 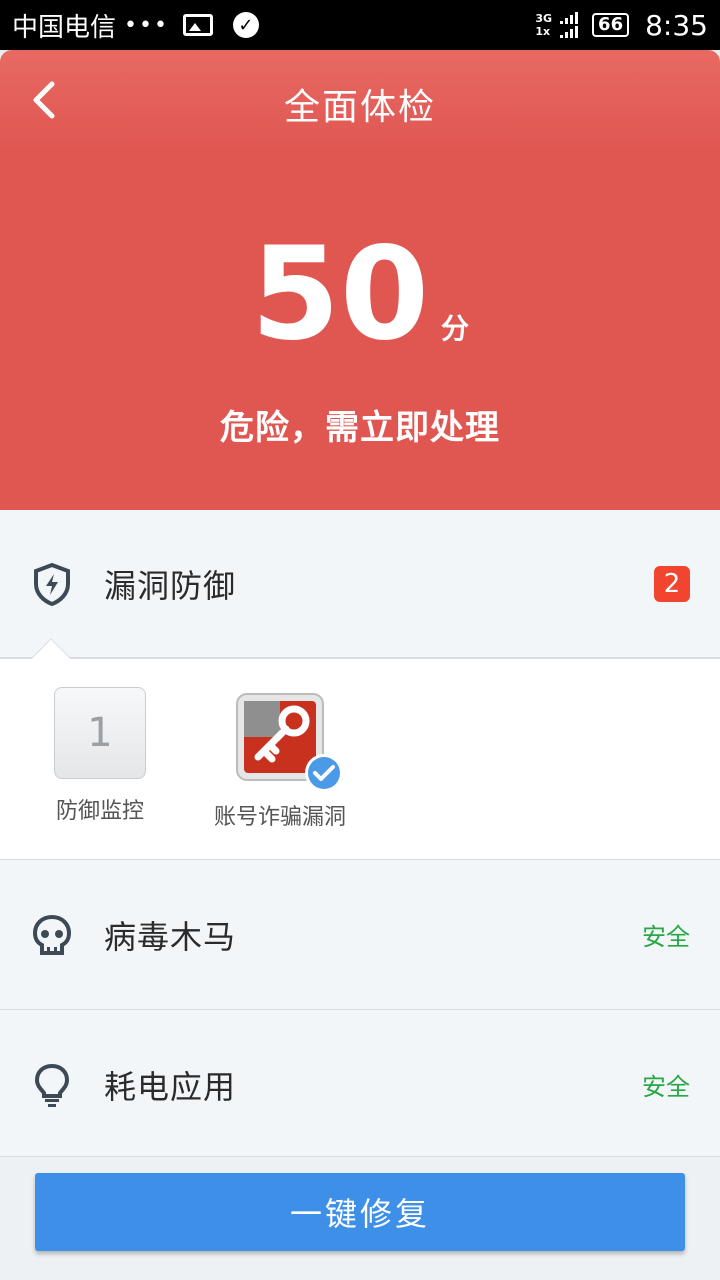 I want to click on section-label: 漏洞防御, so click(x=170, y=585).